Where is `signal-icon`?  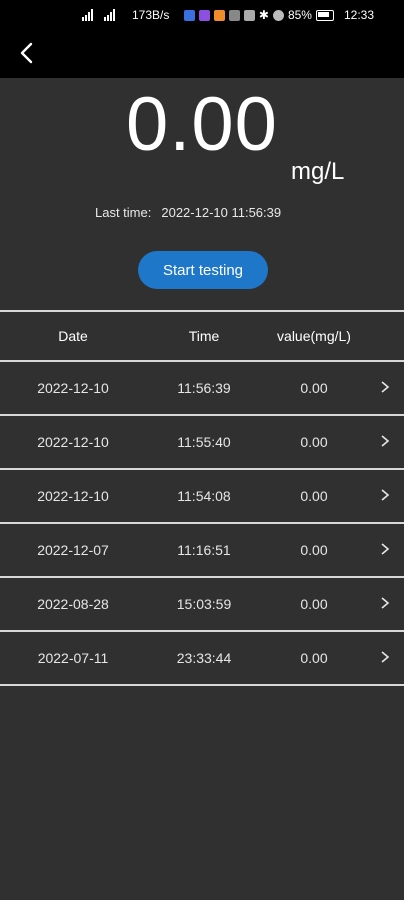
signal-icon is located at coordinates (90, 15).